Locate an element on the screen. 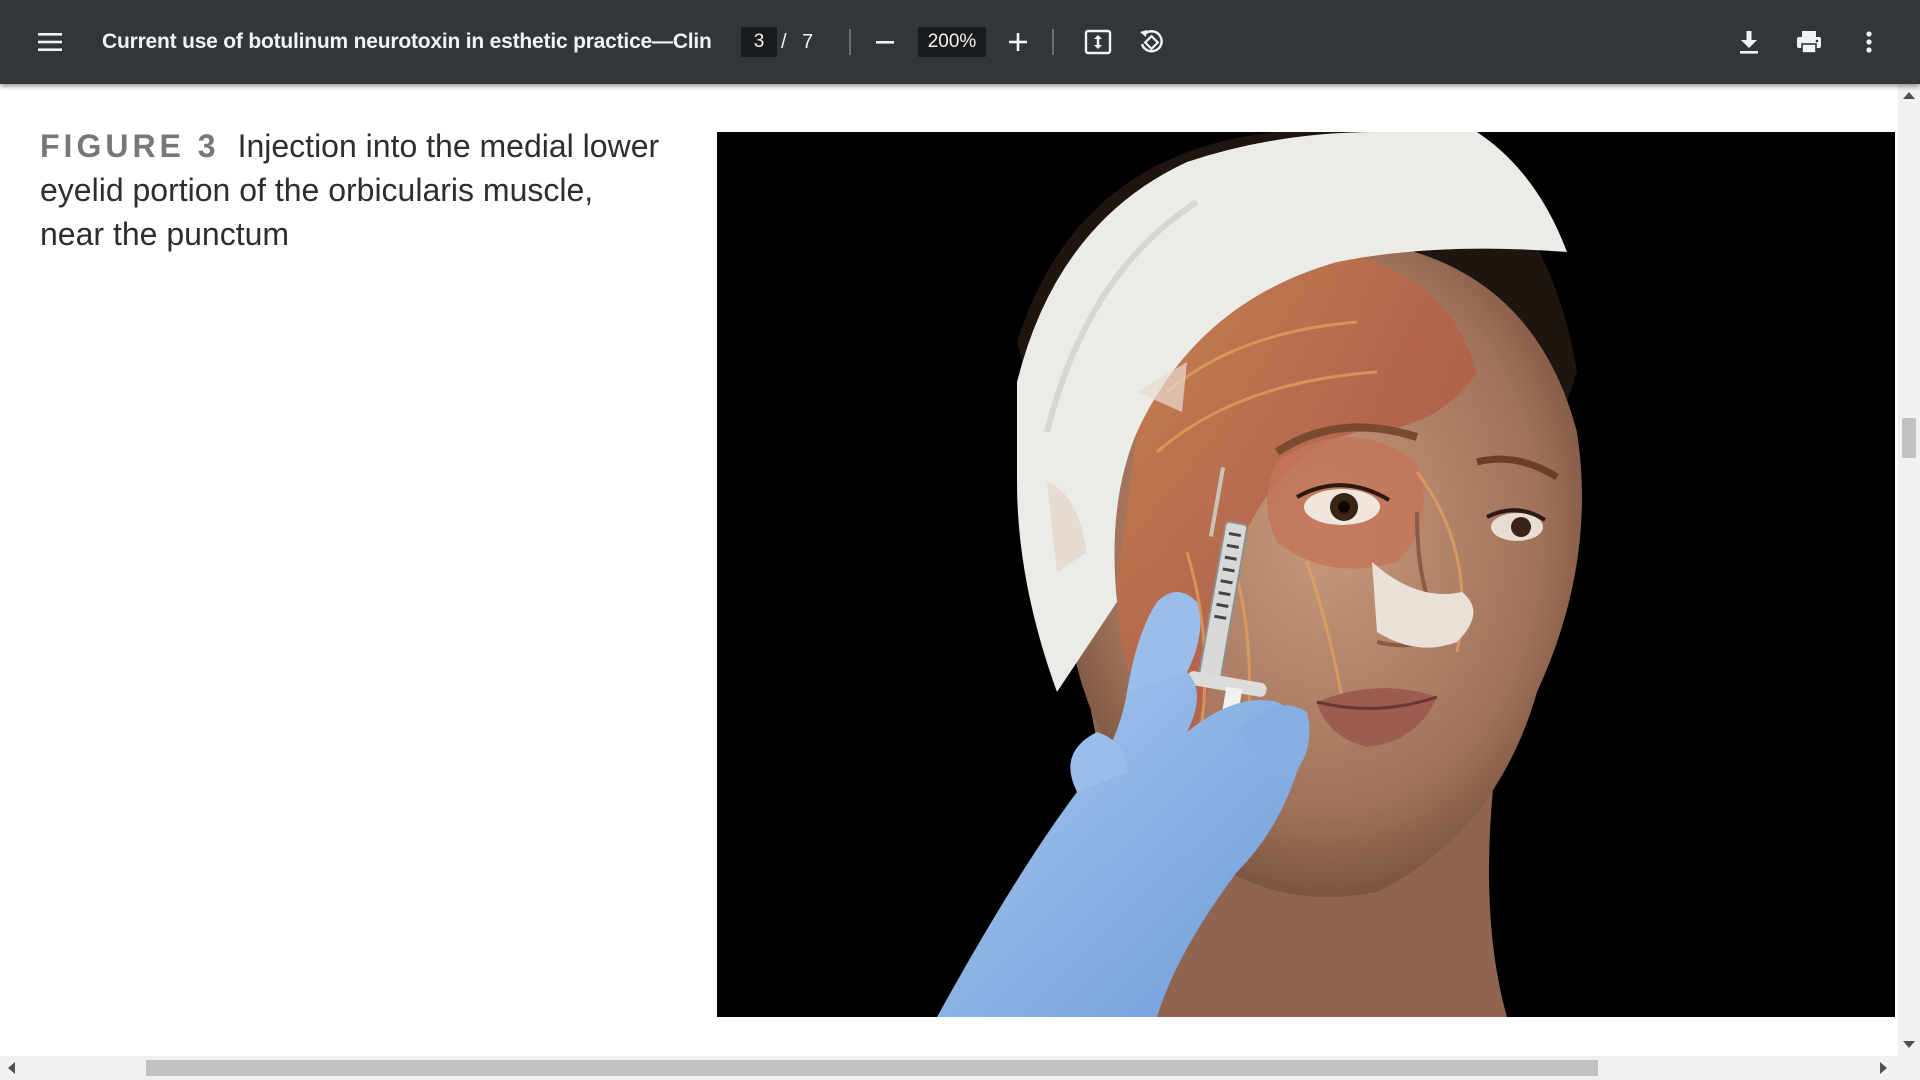  download-icon is located at coordinates (1749, 42).